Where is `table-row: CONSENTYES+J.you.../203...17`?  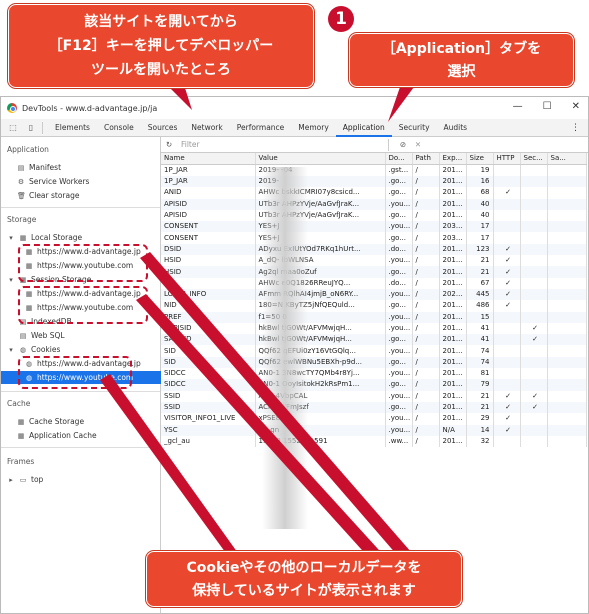
table-row: CONSENTYES+J.you.../203...17 is located at coordinates (374, 227).